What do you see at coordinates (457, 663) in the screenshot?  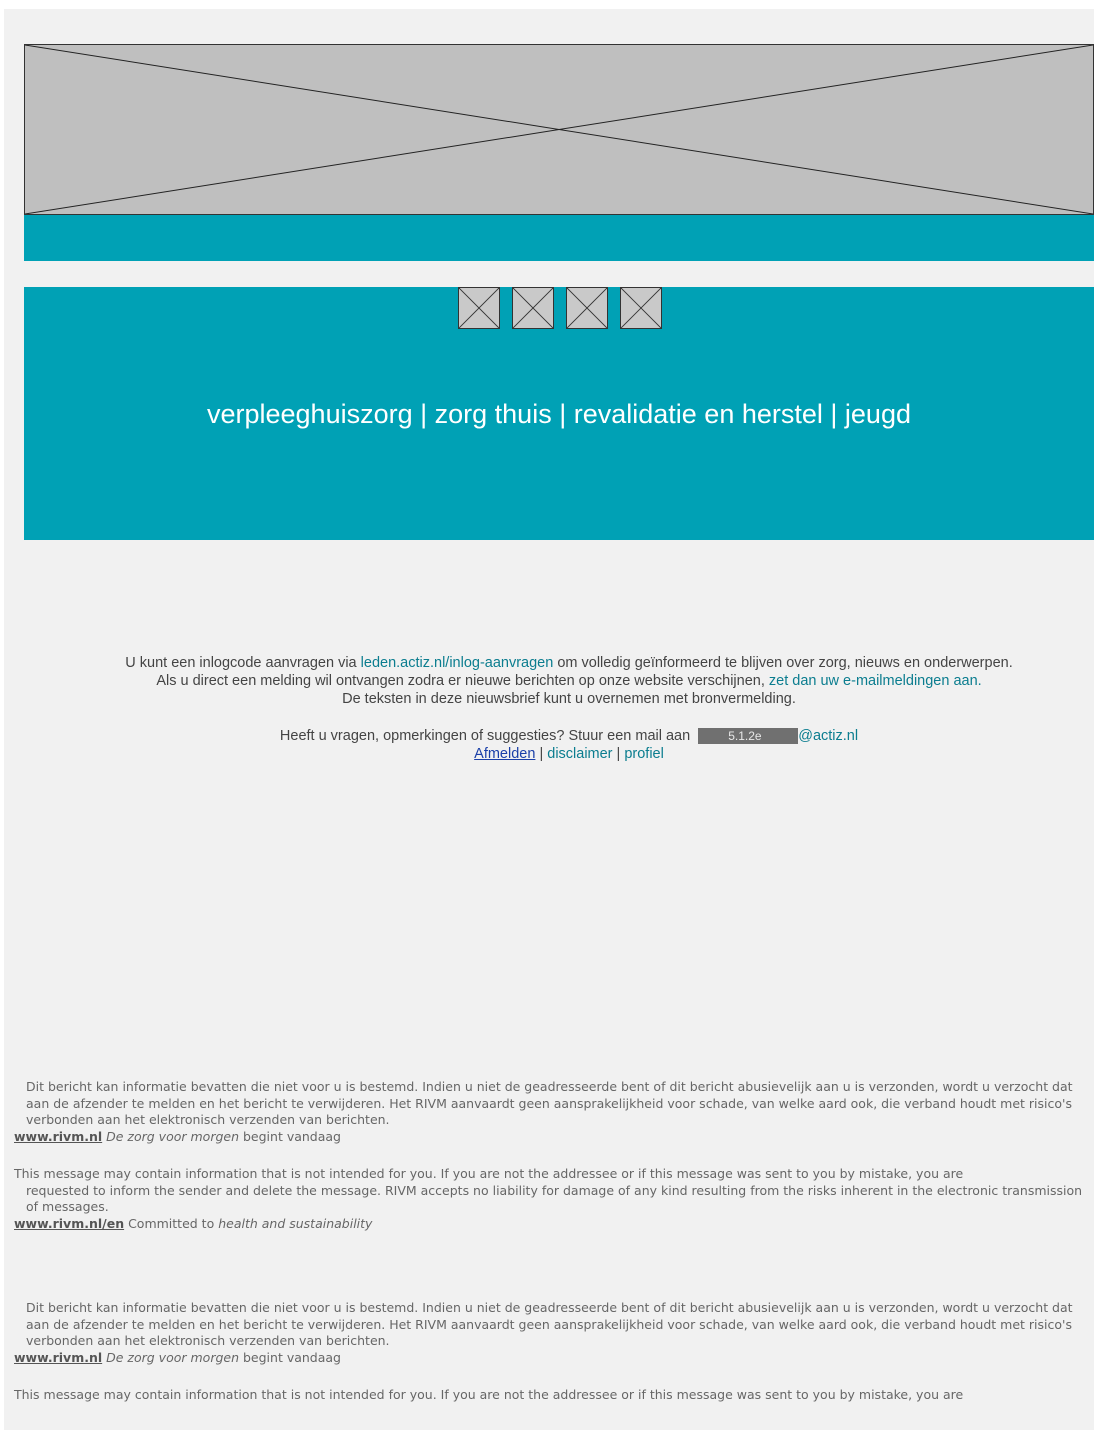 I see `login-request-link: leden.actiz.nl/inlog-aanvragen` at bounding box center [457, 663].